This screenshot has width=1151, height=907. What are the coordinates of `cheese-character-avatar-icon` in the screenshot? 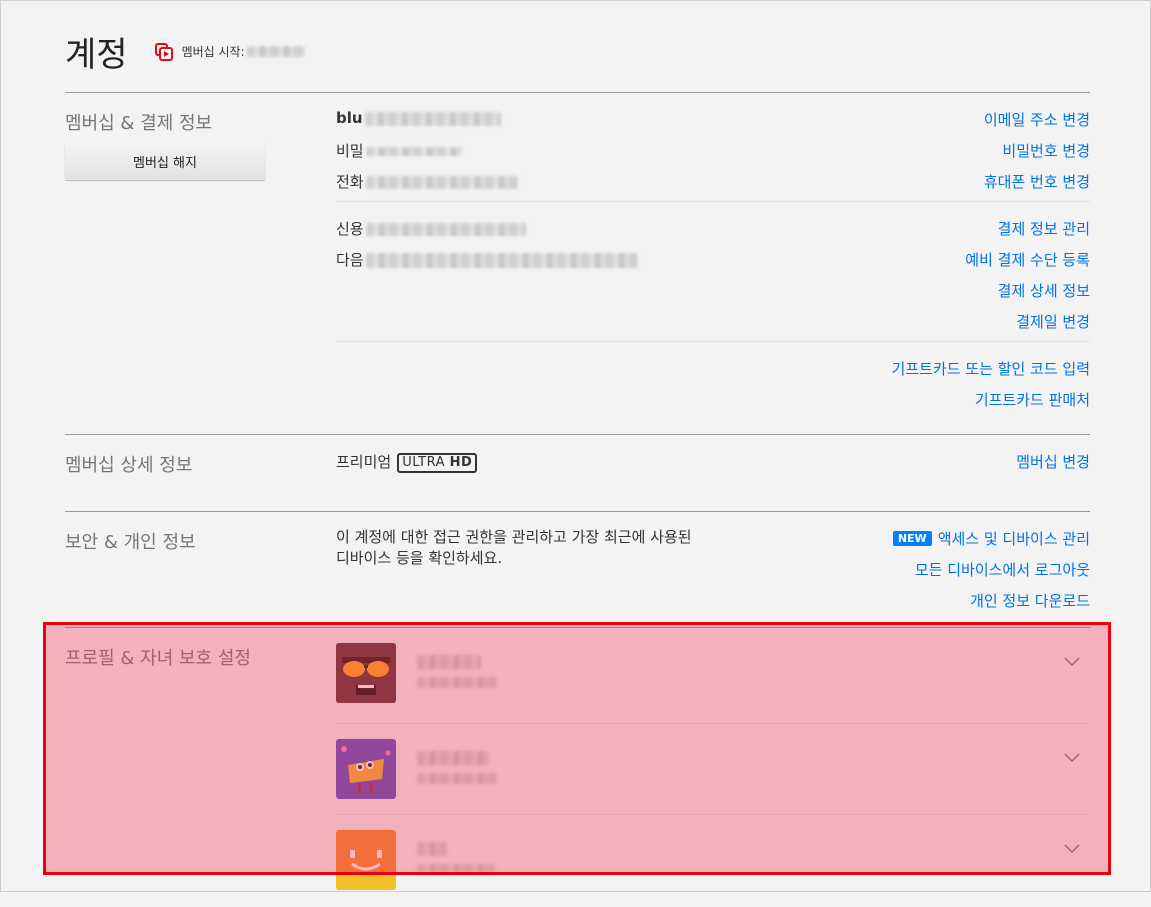 It's located at (366, 769).